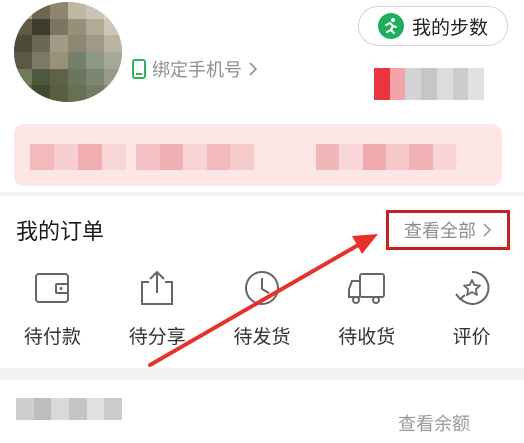 The image size is (524, 443). I want to click on truck-icon, so click(366, 288).